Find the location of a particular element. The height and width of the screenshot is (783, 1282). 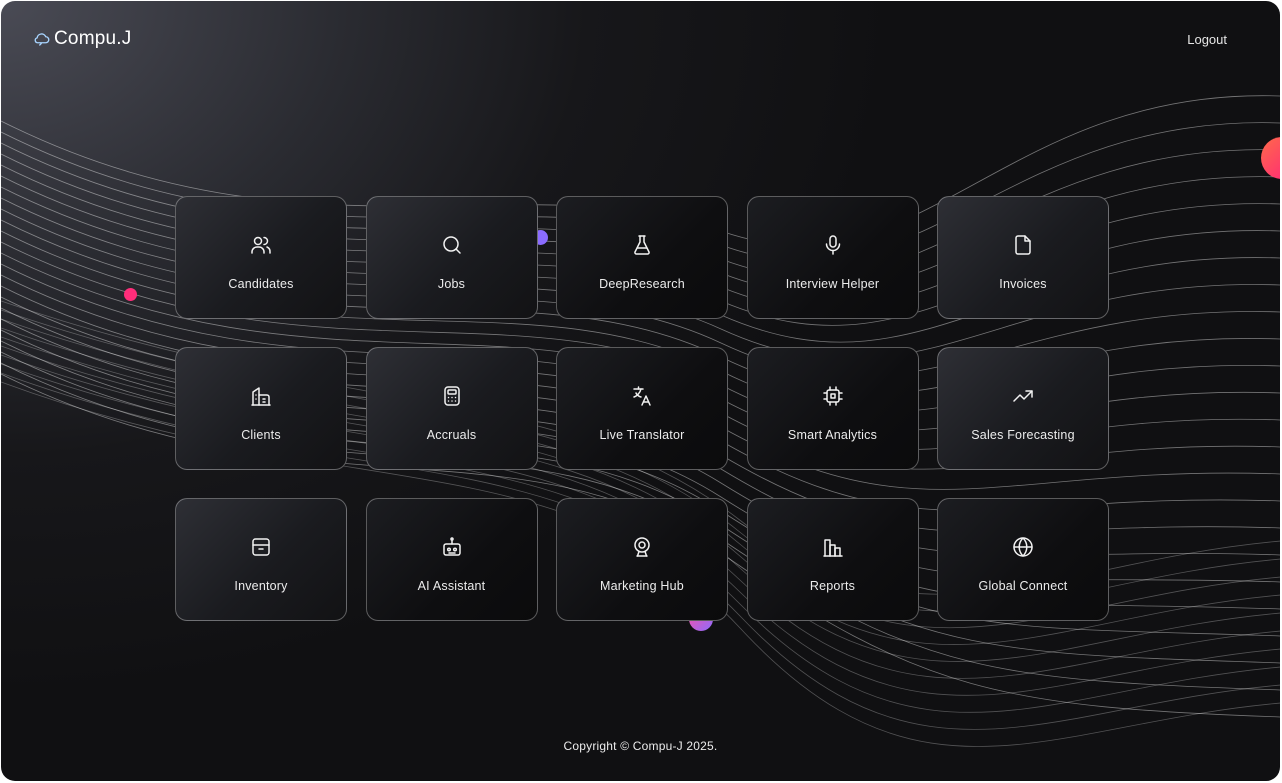

tile-inventory: Inventory is located at coordinates (261, 559).